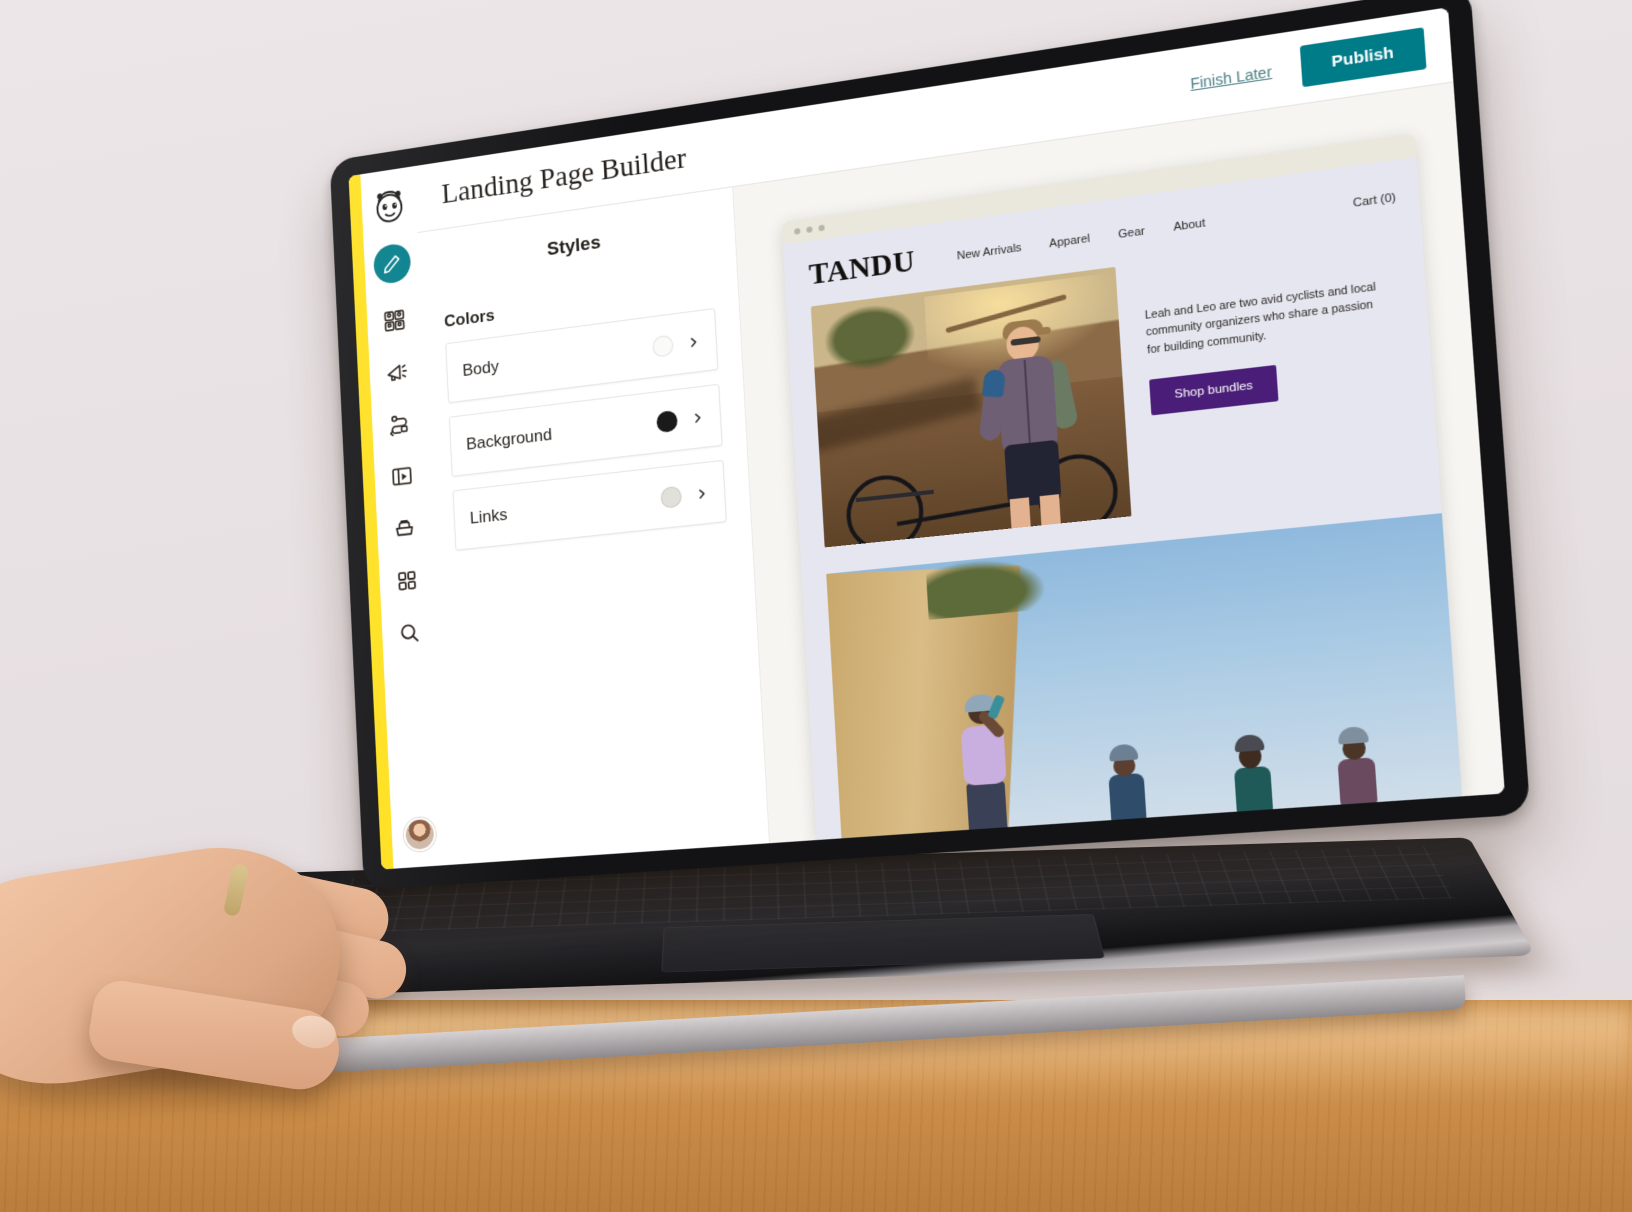 Image resolution: width=1632 pixels, height=1212 pixels. What do you see at coordinates (397, 372) in the screenshot?
I see `sidebar-item-campaigns` at bounding box center [397, 372].